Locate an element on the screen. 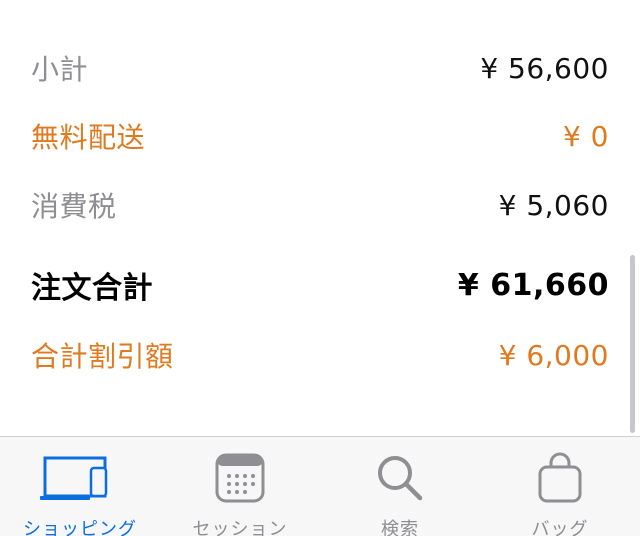 The width and height of the screenshot is (640, 536). search-icon is located at coordinates (400, 478).